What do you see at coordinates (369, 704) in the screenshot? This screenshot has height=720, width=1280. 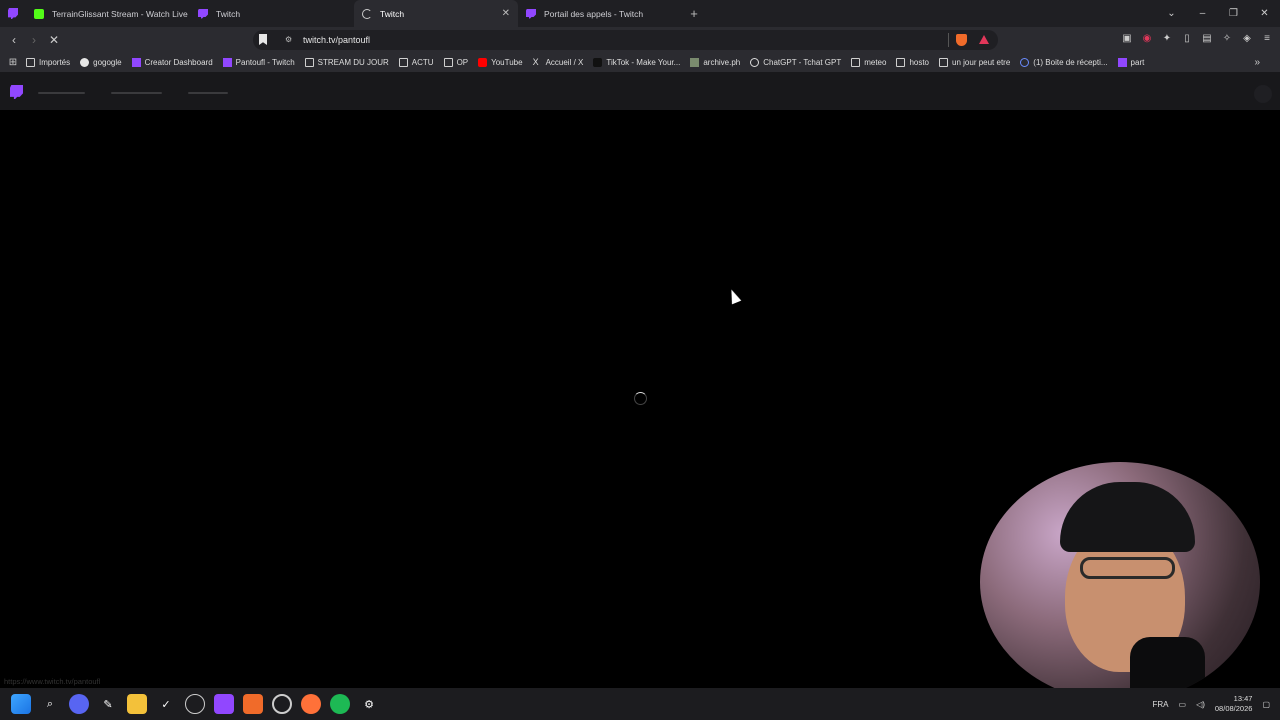 I see `settings-icon: ⚙` at bounding box center [369, 704].